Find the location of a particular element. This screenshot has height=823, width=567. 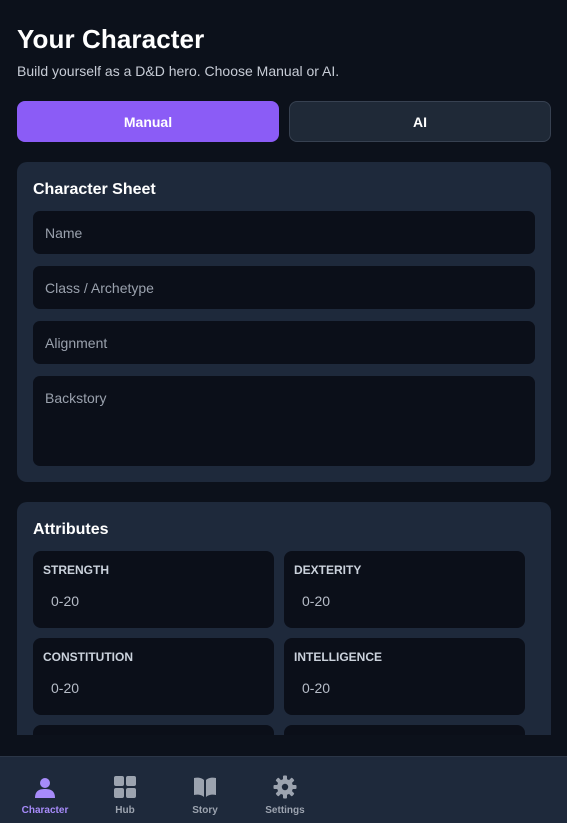

intelligence-input is located at coordinates (404, 688).